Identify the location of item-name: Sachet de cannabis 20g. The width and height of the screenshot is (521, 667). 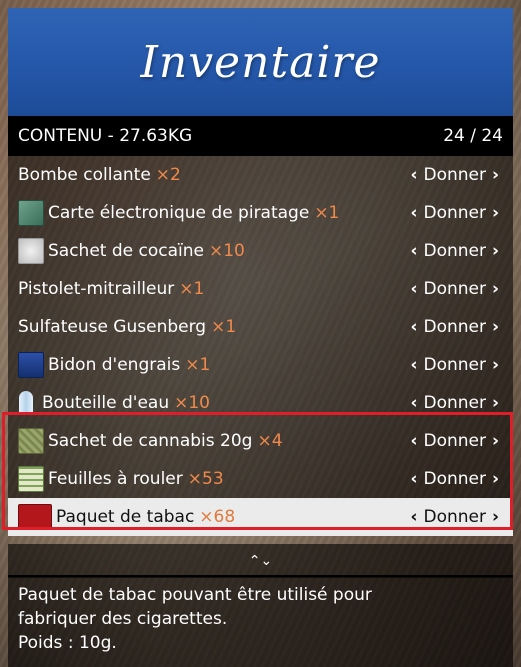
(150, 441).